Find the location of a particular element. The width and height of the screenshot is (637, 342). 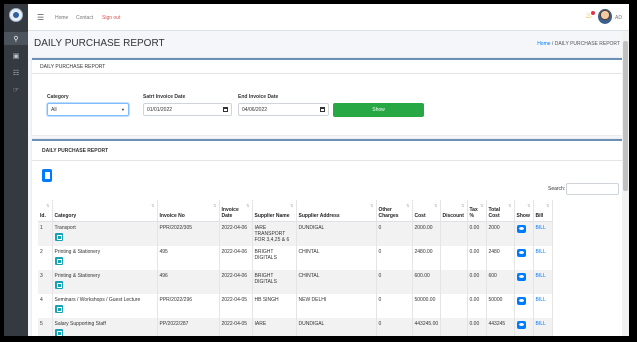

report-card-title: DAILY PURCHASE REPORT is located at coordinates (330, 151).